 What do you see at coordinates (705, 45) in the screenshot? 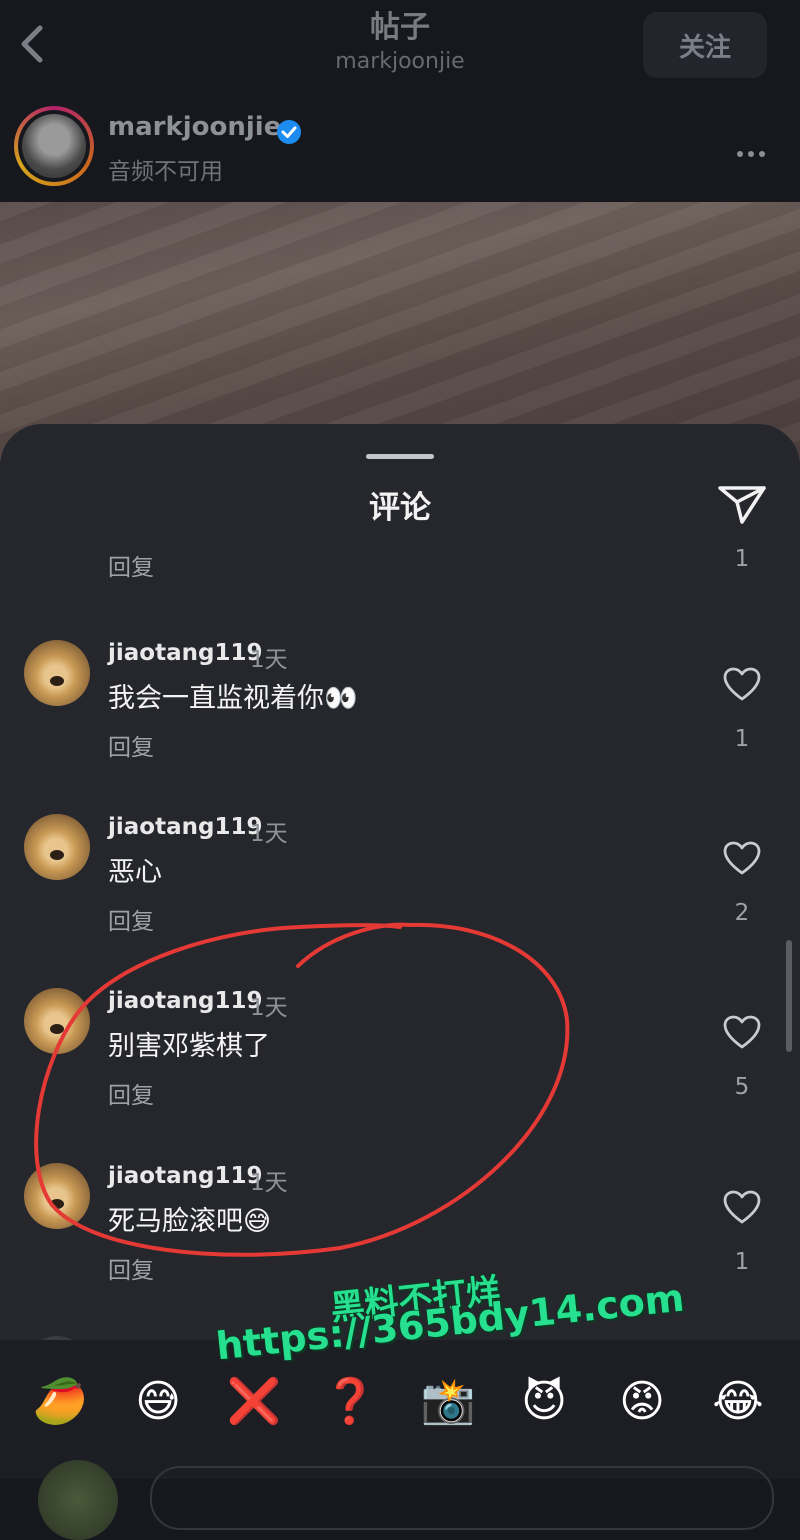
I see `follow-button: 关注` at bounding box center [705, 45].